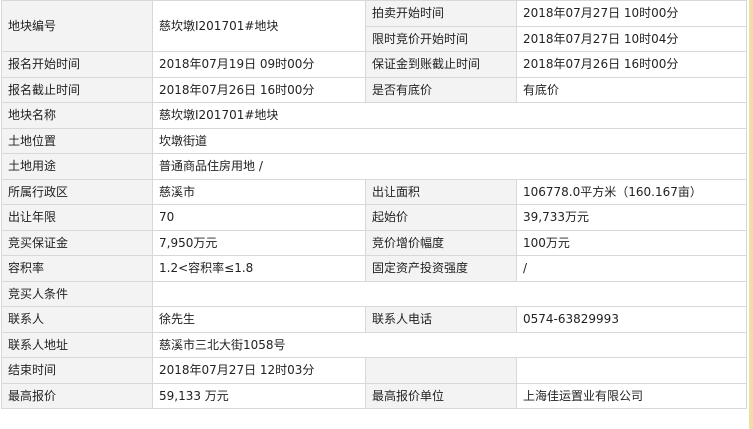 This screenshot has width=753, height=429. I want to click on table-row: 土地用途 普通商品住房用地 /, so click(374, 166).